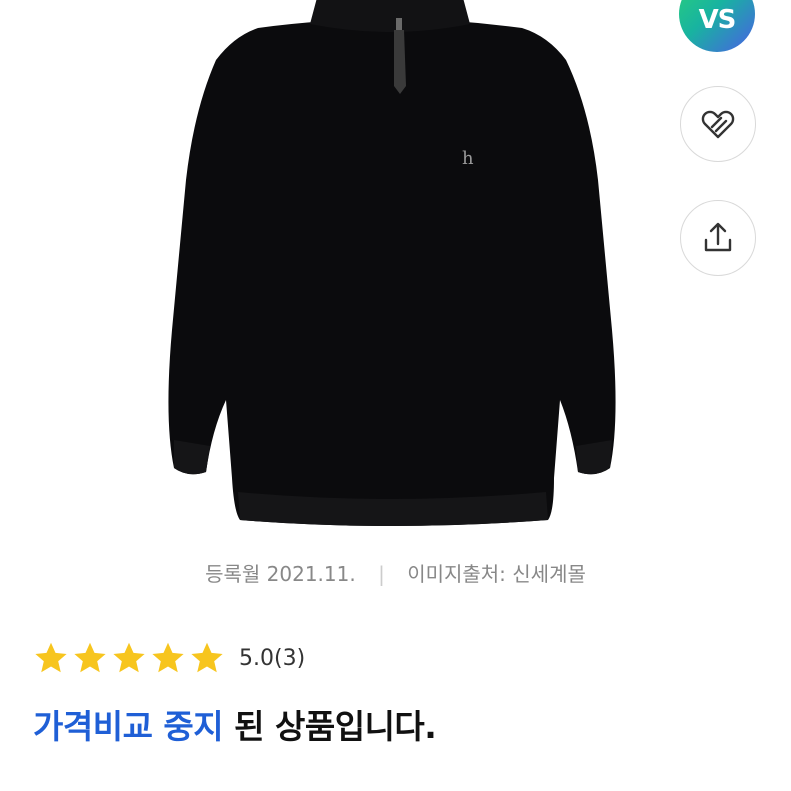 The image size is (791, 791). Describe the element at coordinates (290, 658) in the screenshot. I see `review-count: (3)` at that location.